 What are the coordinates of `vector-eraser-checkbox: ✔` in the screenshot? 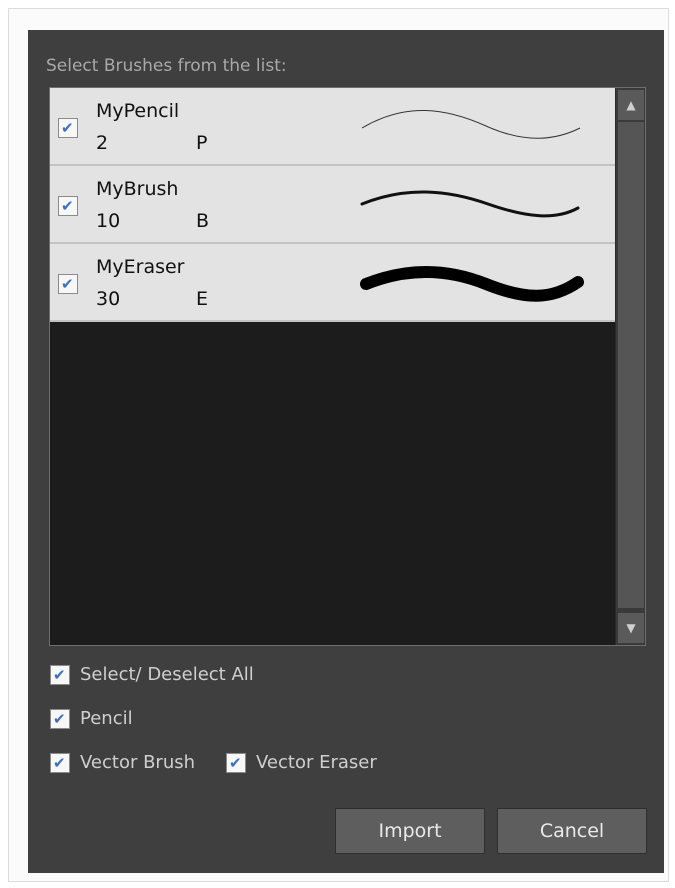 It's located at (236, 762).